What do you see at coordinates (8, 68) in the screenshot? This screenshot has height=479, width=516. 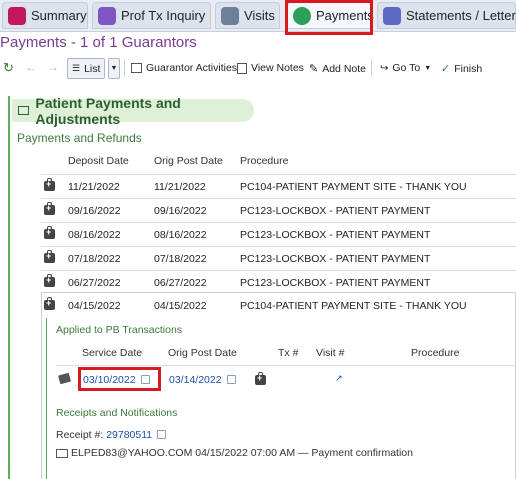 I see `refresh-icon: ↻` at bounding box center [8, 68].